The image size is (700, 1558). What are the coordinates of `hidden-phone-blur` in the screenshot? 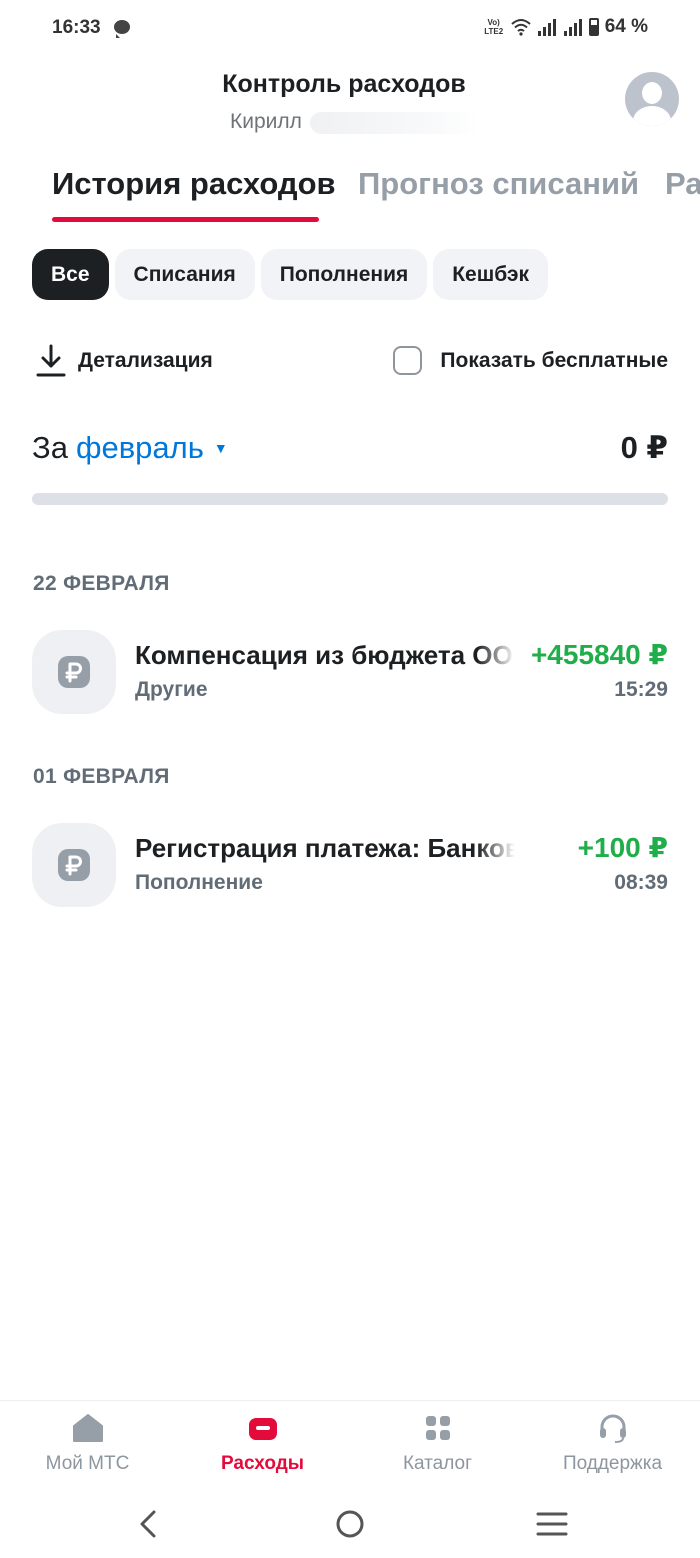 It's located at (395, 123).